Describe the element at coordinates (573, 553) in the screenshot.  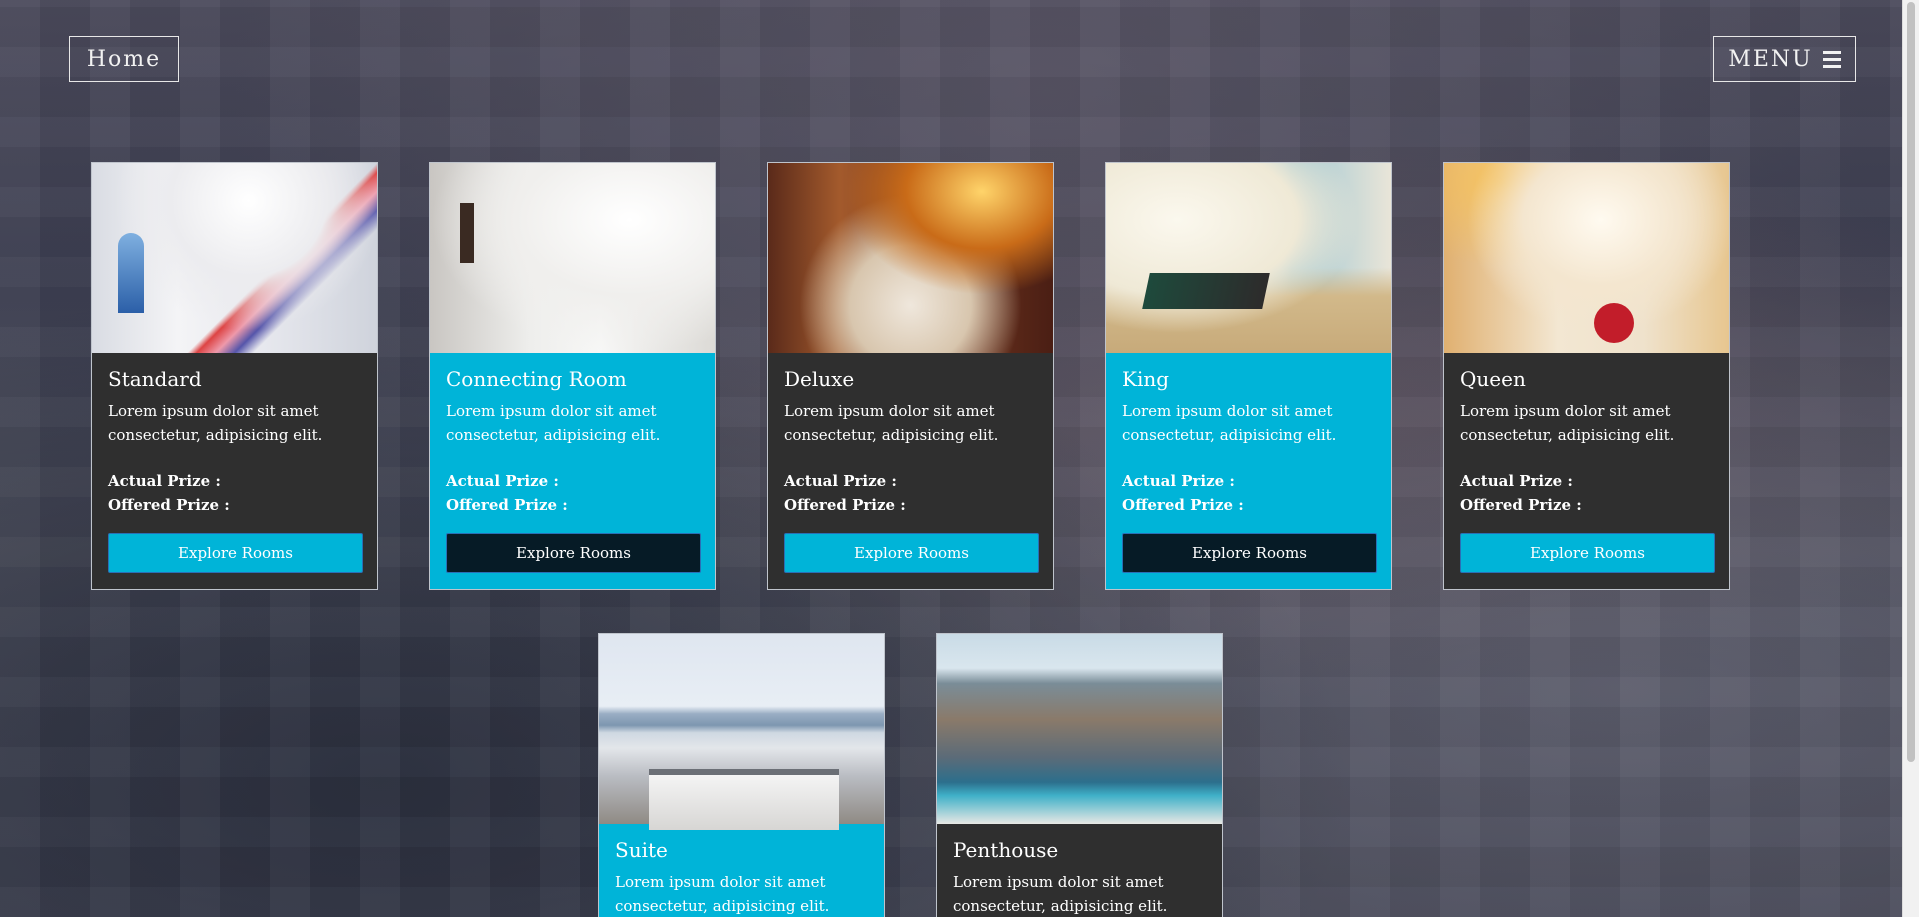
I see `explore-rooms-button-connecting: Explore Rooms` at that location.